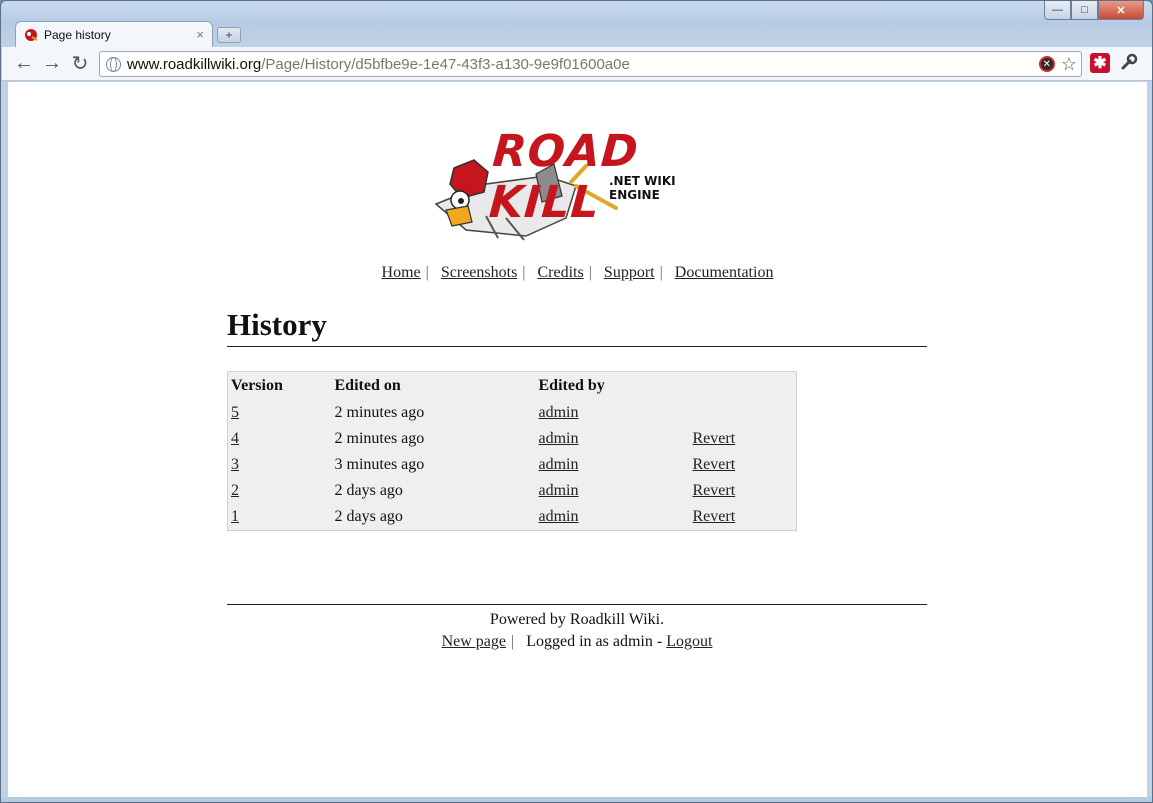 The height and width of the screenshot is (803, 1153). Describe the element at coordinates (629, 272) in the screenshot. I see `nav-support: Support` at that location.